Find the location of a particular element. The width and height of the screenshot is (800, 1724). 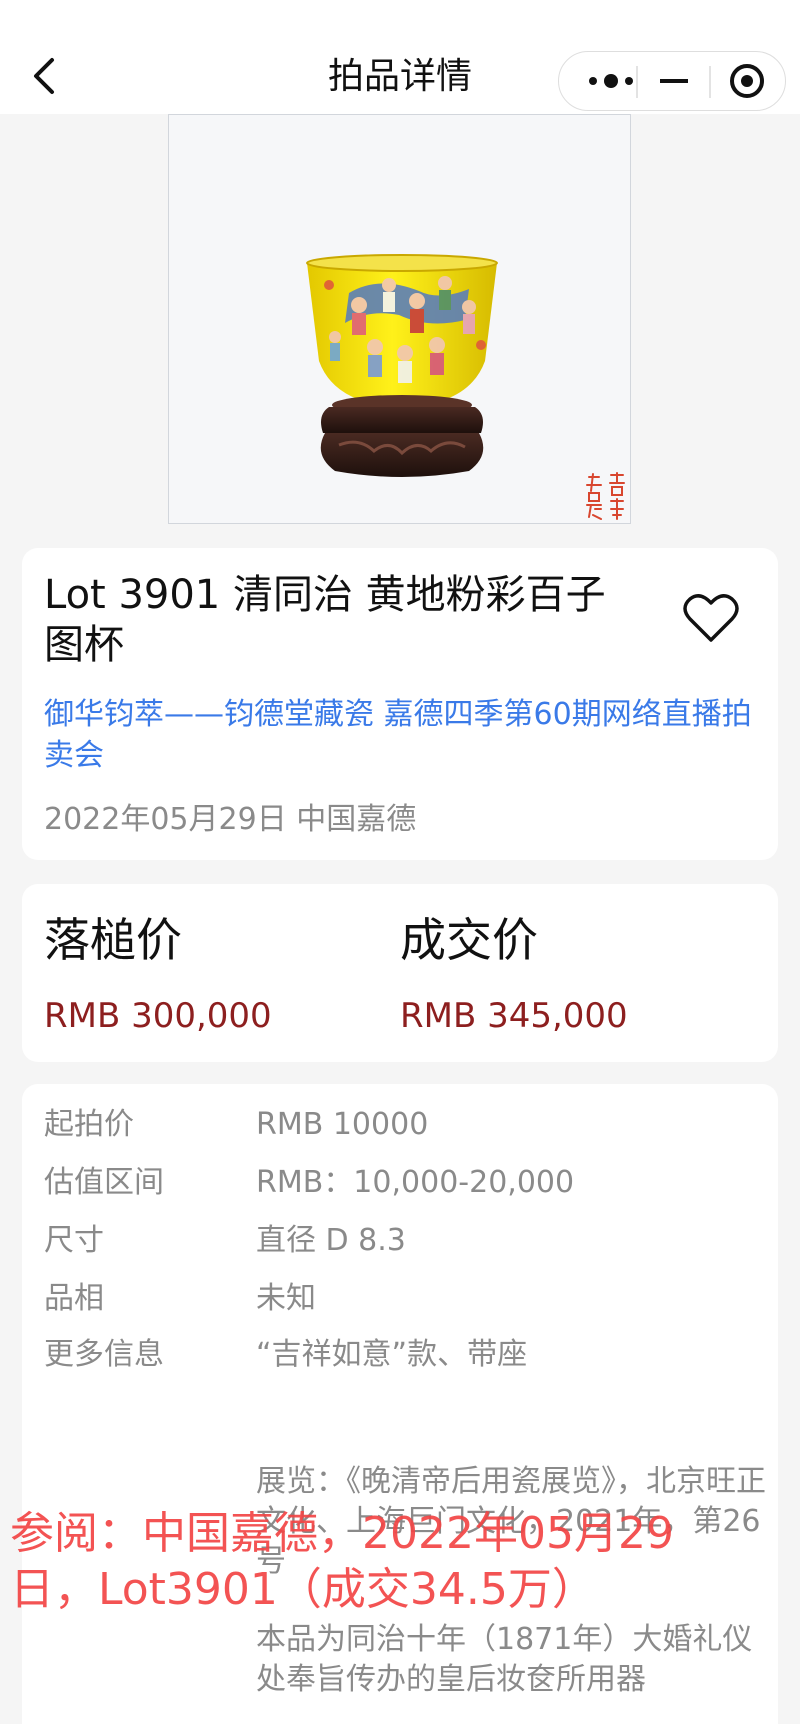

lot-title: Lot 3901 清同治 黄地粉彩百子图杯 is located at coordinates (325, 620).